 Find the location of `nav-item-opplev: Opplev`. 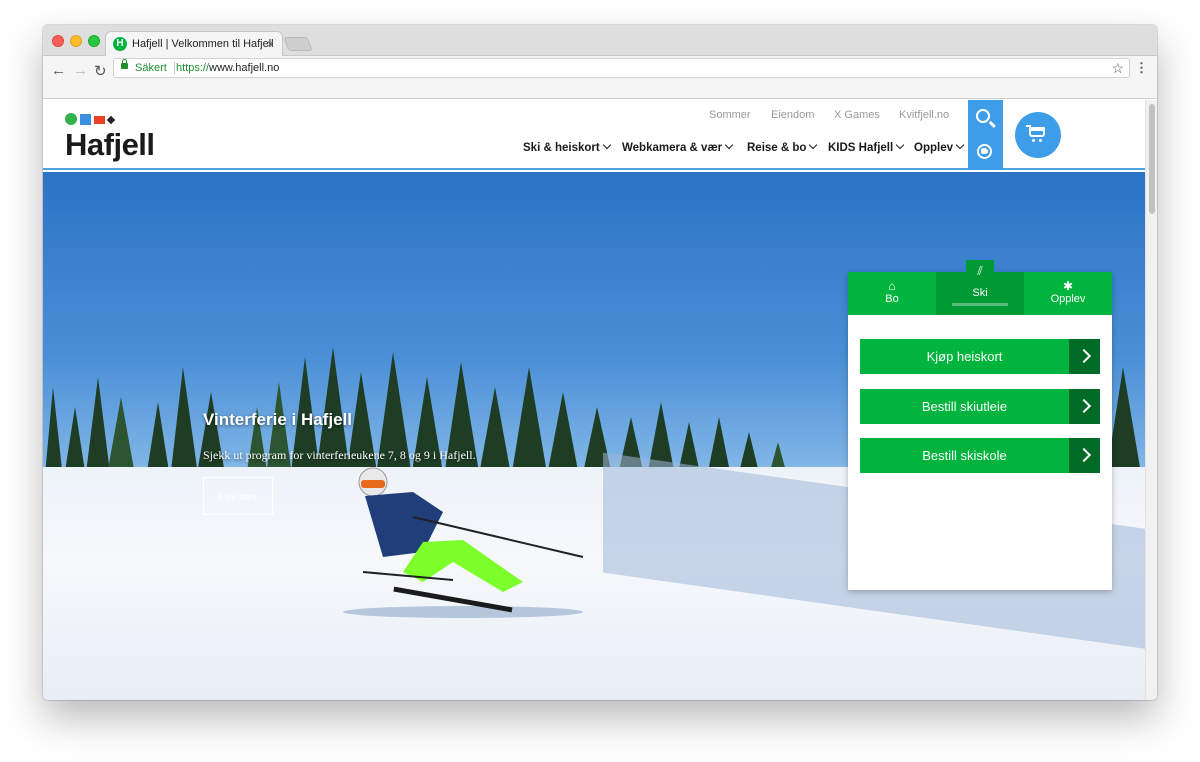

nav-item-opplev: Opplev is located at coordinates (939, 147).